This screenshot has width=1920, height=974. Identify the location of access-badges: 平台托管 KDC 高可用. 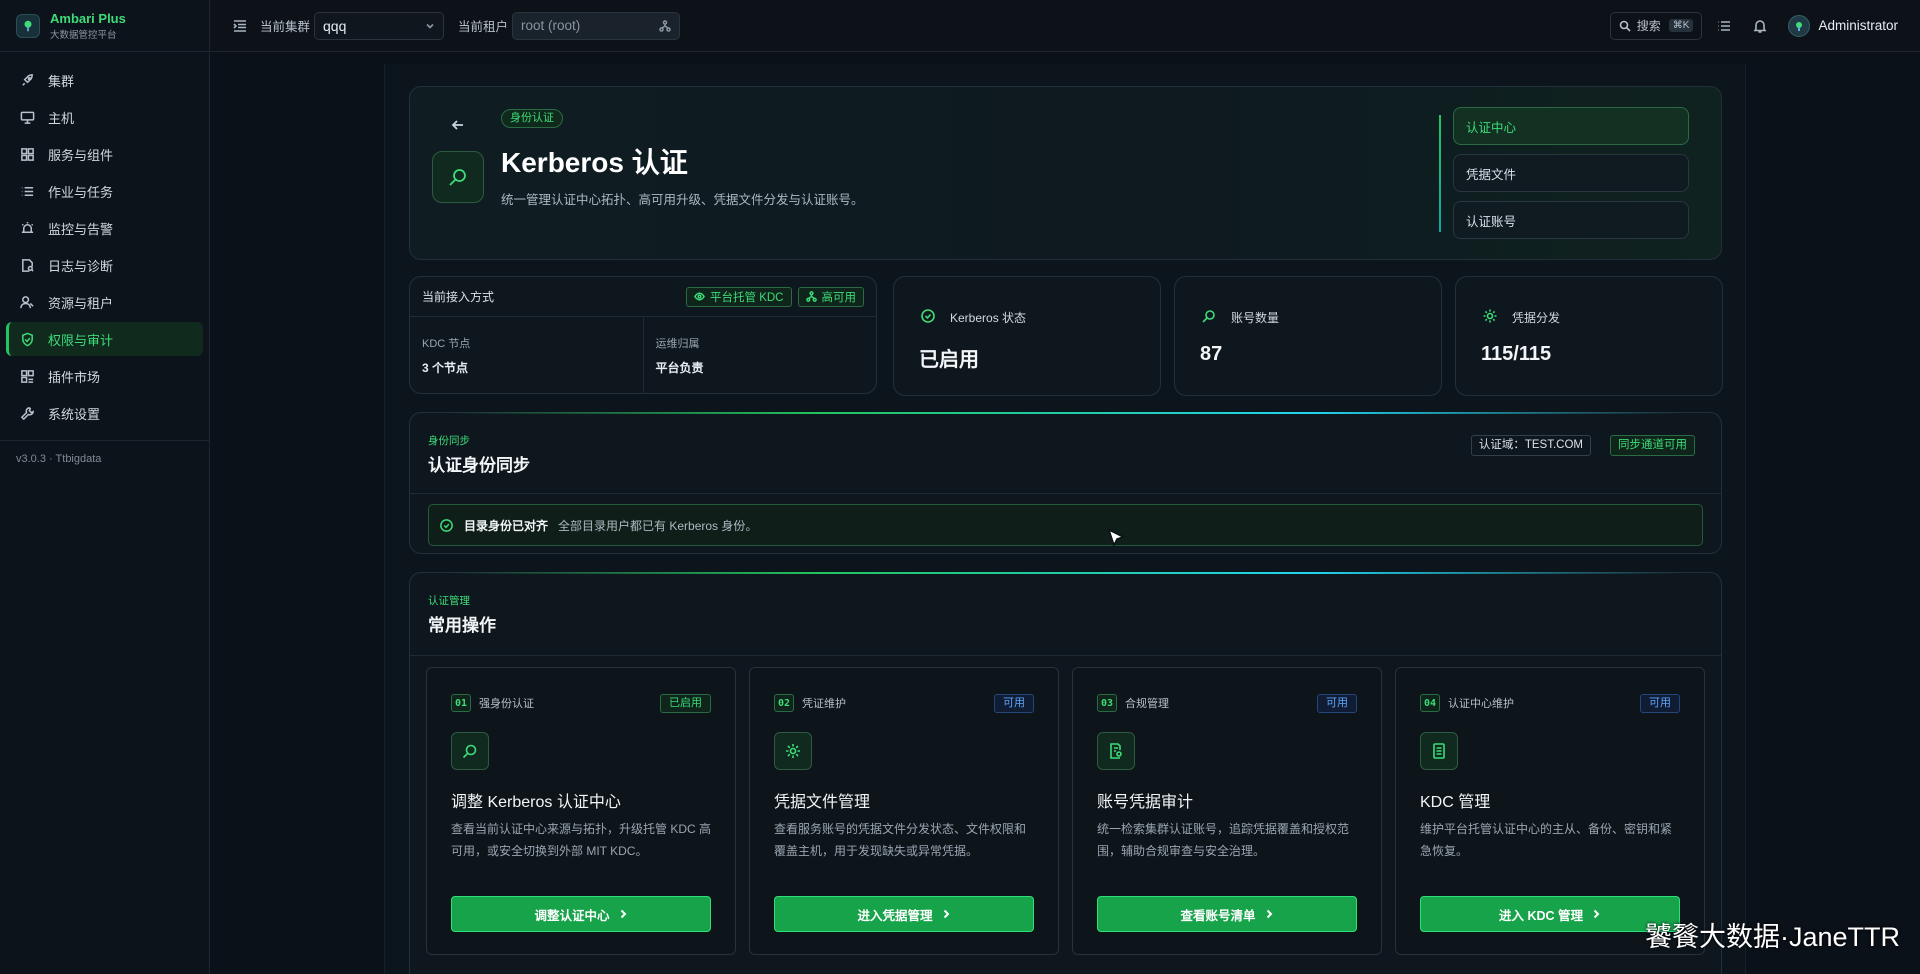
(772, 296).